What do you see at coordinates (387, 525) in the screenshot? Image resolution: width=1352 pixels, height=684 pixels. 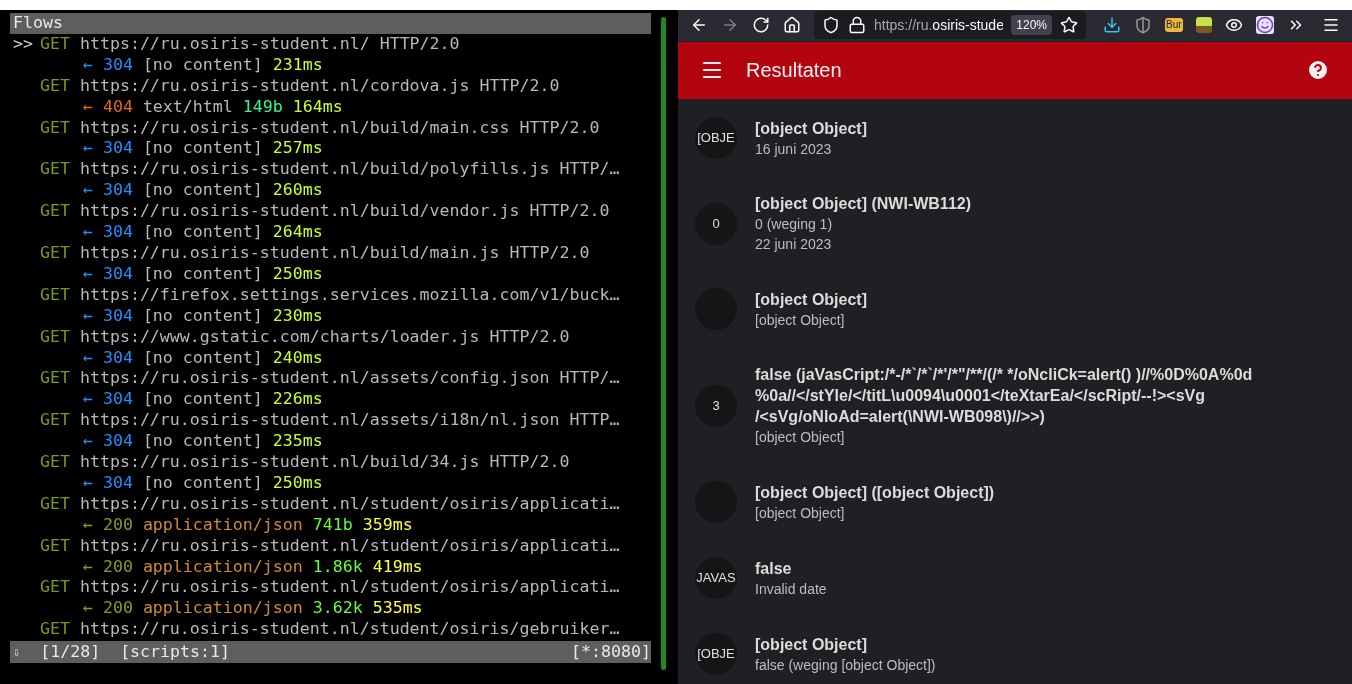 I see `response-time: 359ms` at bounding box center [387, 525].